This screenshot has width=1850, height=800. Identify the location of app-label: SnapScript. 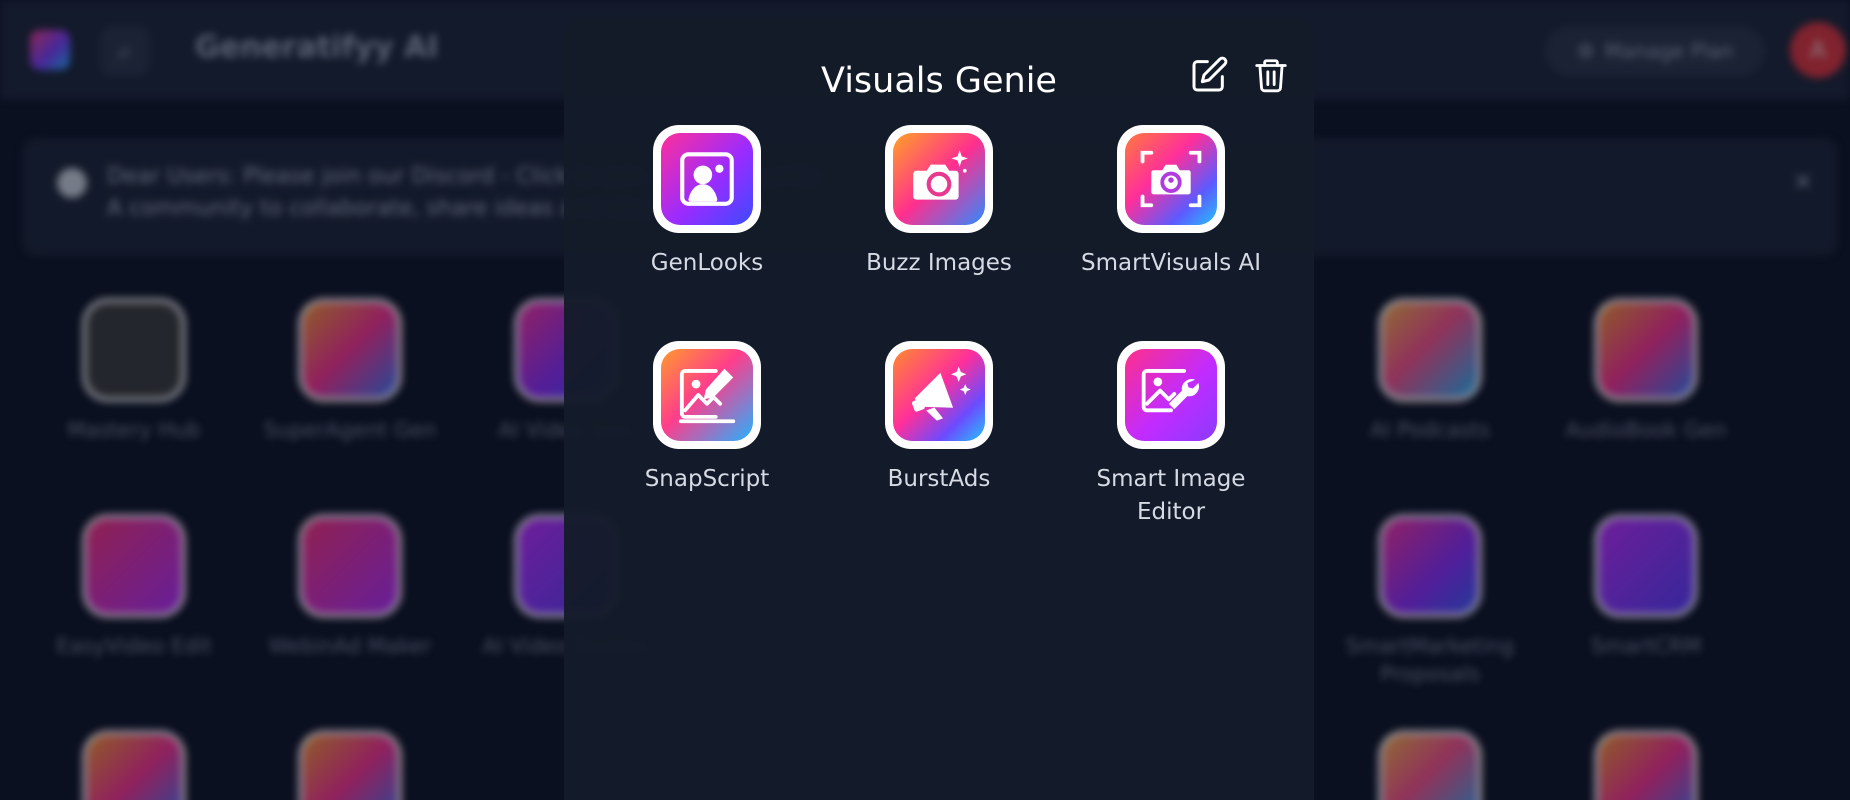
(707, 479).